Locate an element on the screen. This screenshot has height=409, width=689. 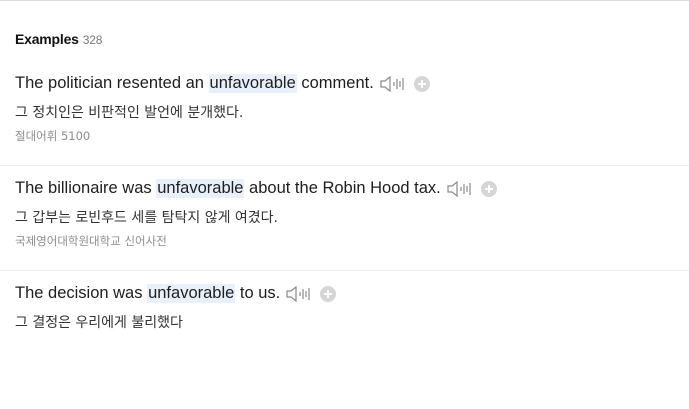
top-divider is located at coordinates (344, 0).